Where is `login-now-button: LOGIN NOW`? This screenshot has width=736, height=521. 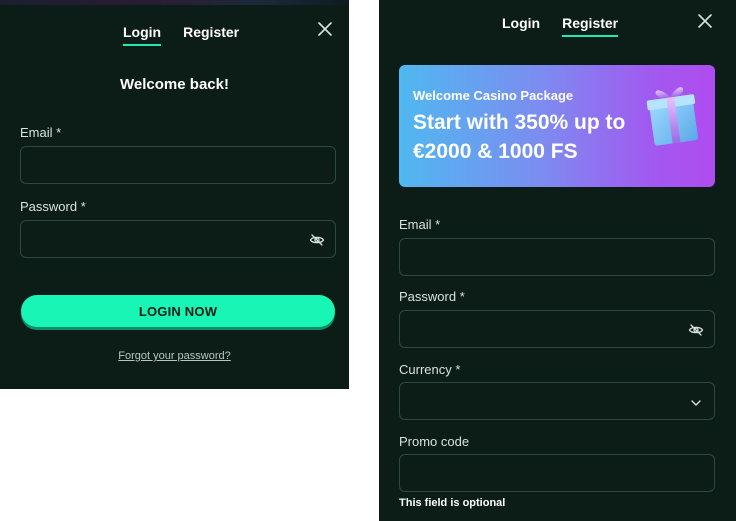
login-now-button: LOGIN NOW is located at coordinates (178, 311).